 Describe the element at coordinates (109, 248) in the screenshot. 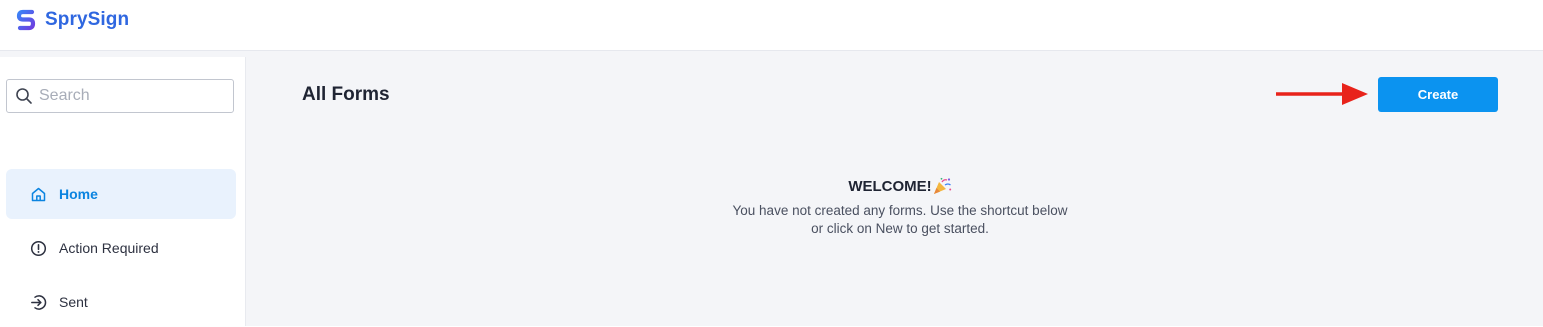

I see `sidebar-item-label: Action Required` at that location.